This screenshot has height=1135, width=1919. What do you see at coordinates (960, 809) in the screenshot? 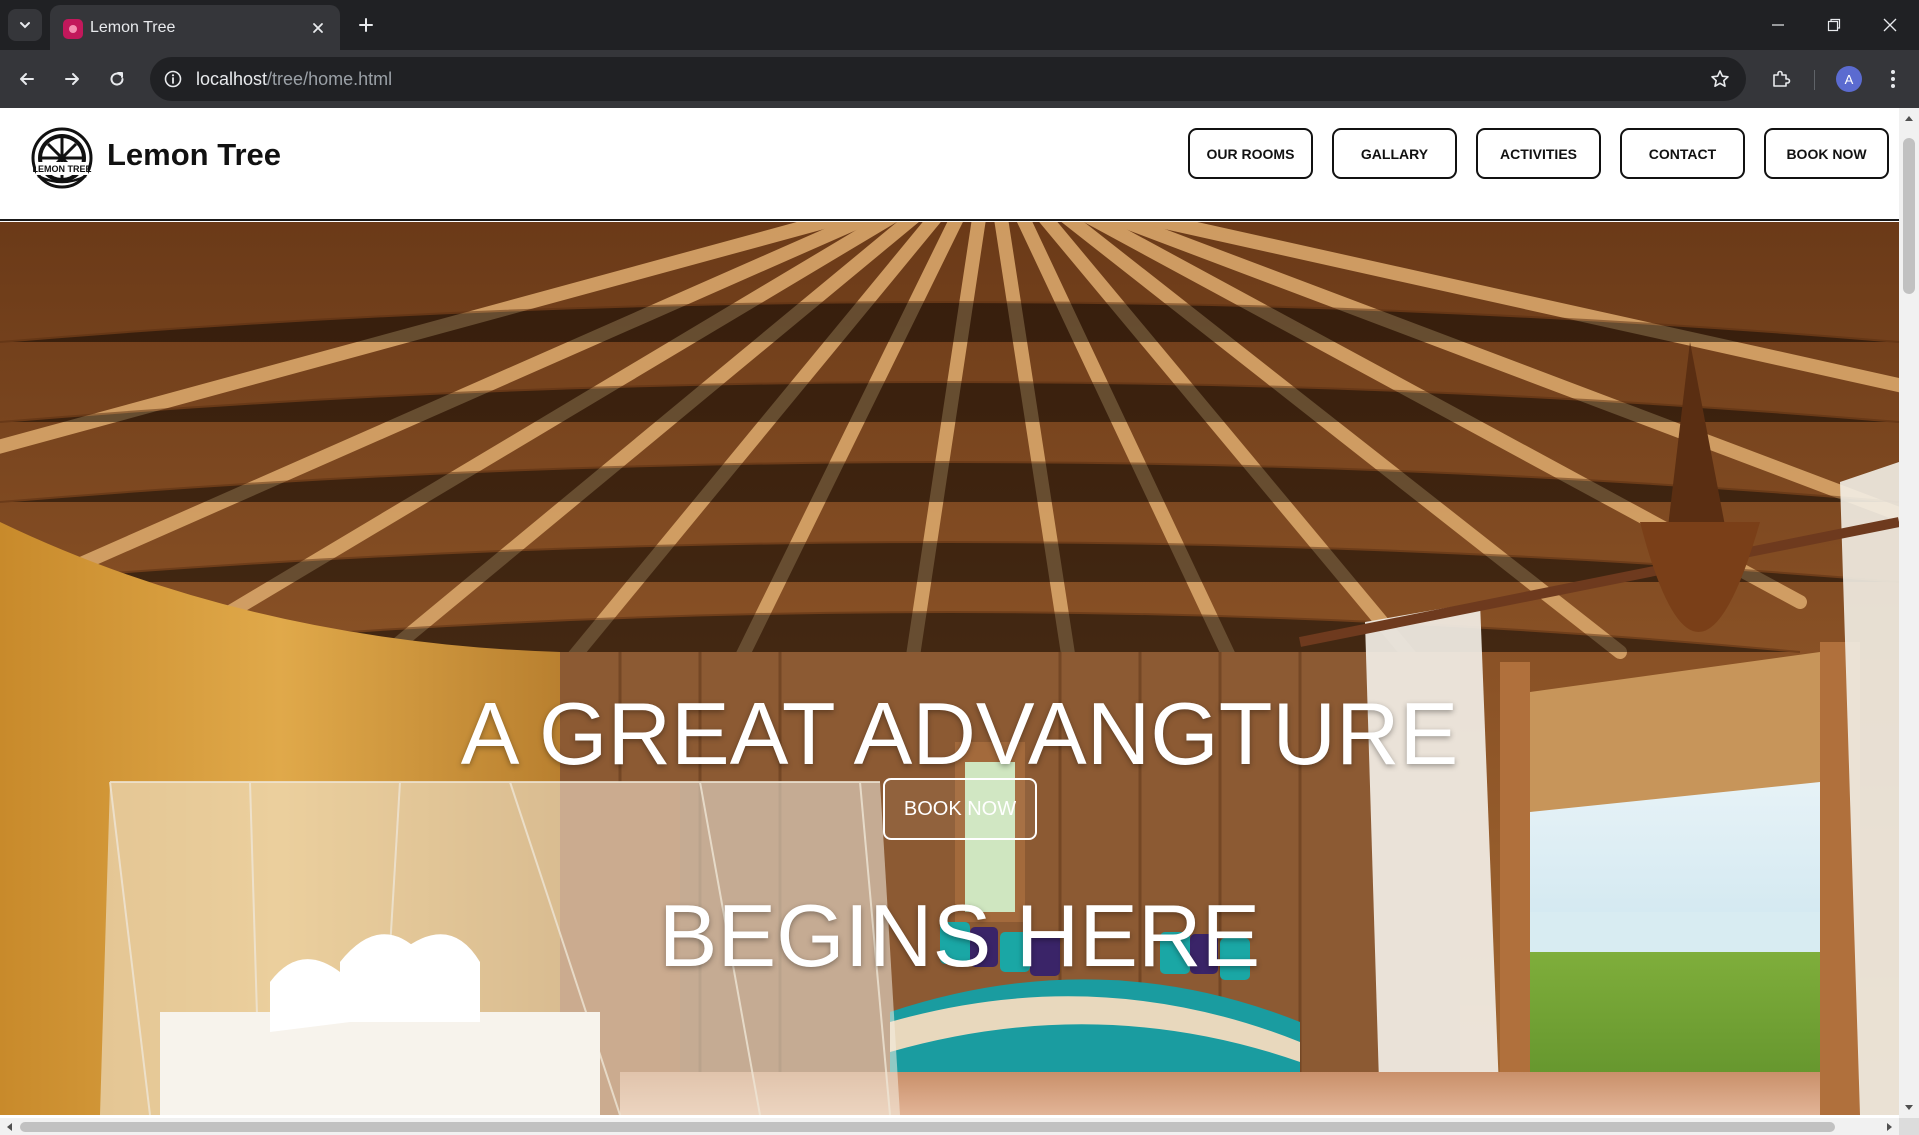
I see `hero-book-now-button: BOOK NOW` at bounding box center [960, 809].